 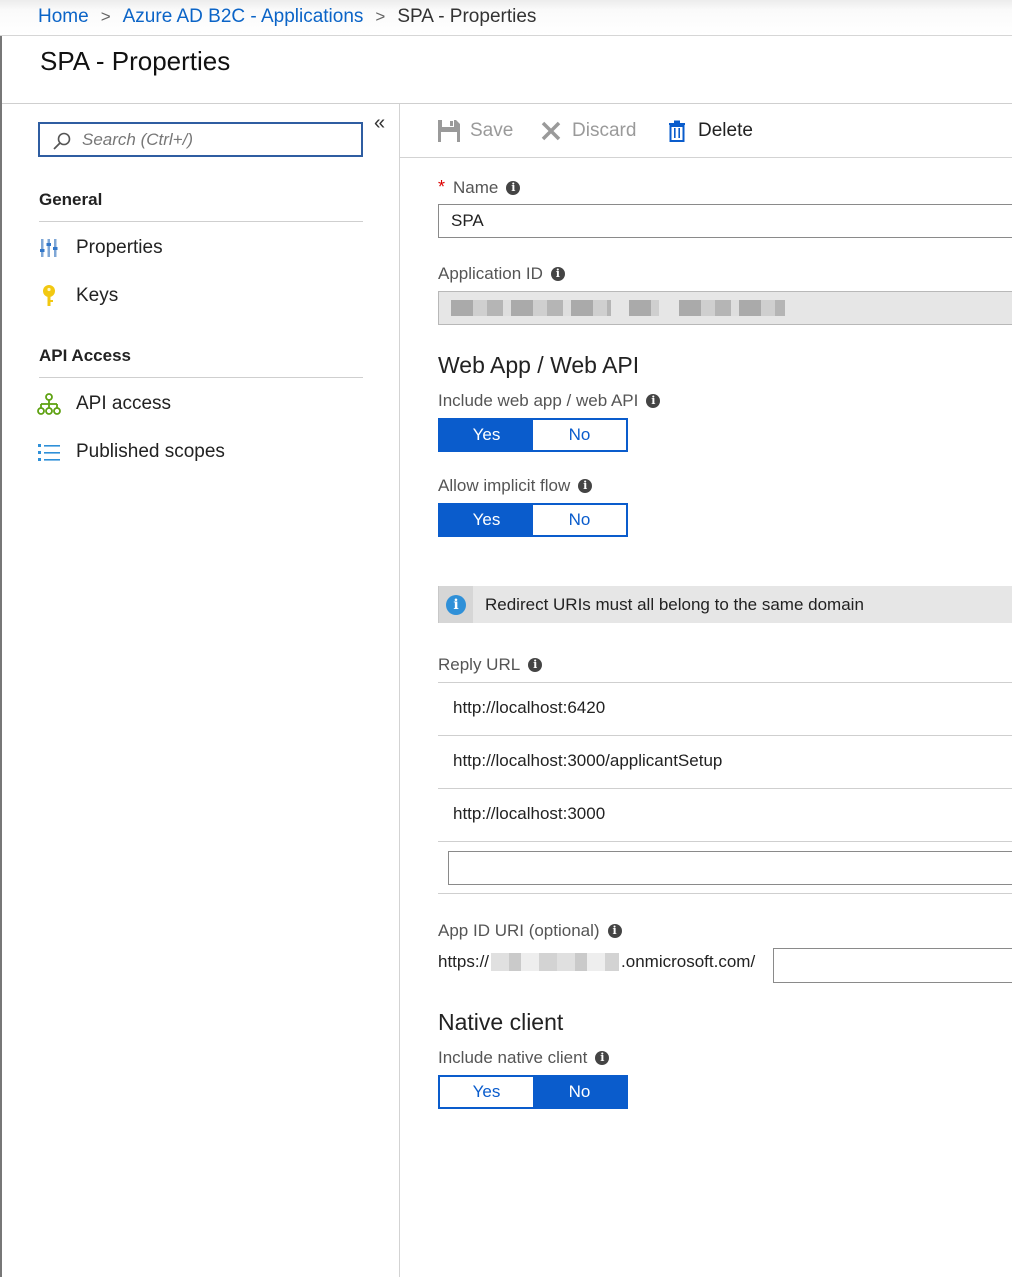 I want to click on breadcrumb-home-link: Home, so click(x=63, y=17).